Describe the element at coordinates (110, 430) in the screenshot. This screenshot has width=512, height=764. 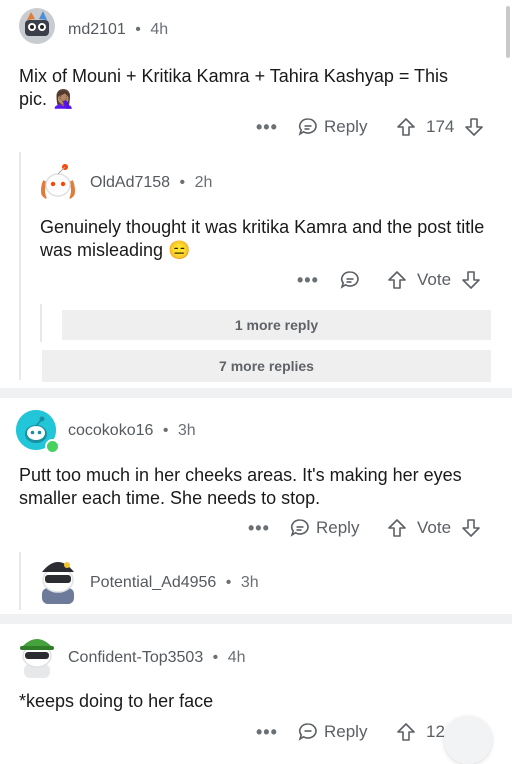
I see `username: cocokoko16` at that location.